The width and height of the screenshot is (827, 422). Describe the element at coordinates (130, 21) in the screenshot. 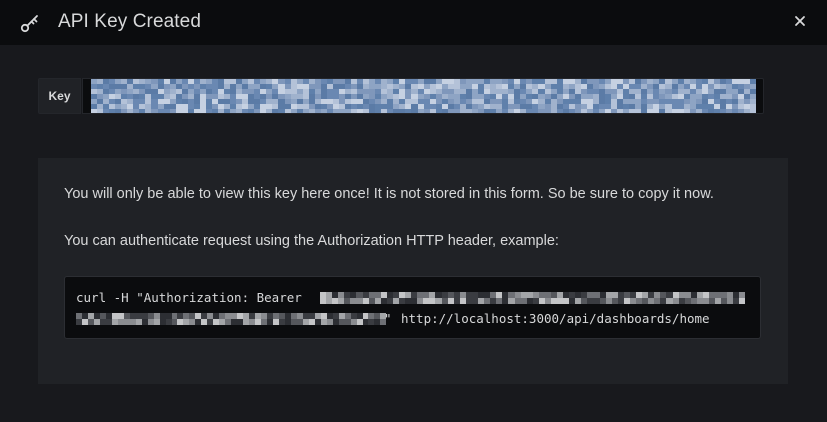

I see `modal-title: API Key Created` at that location.